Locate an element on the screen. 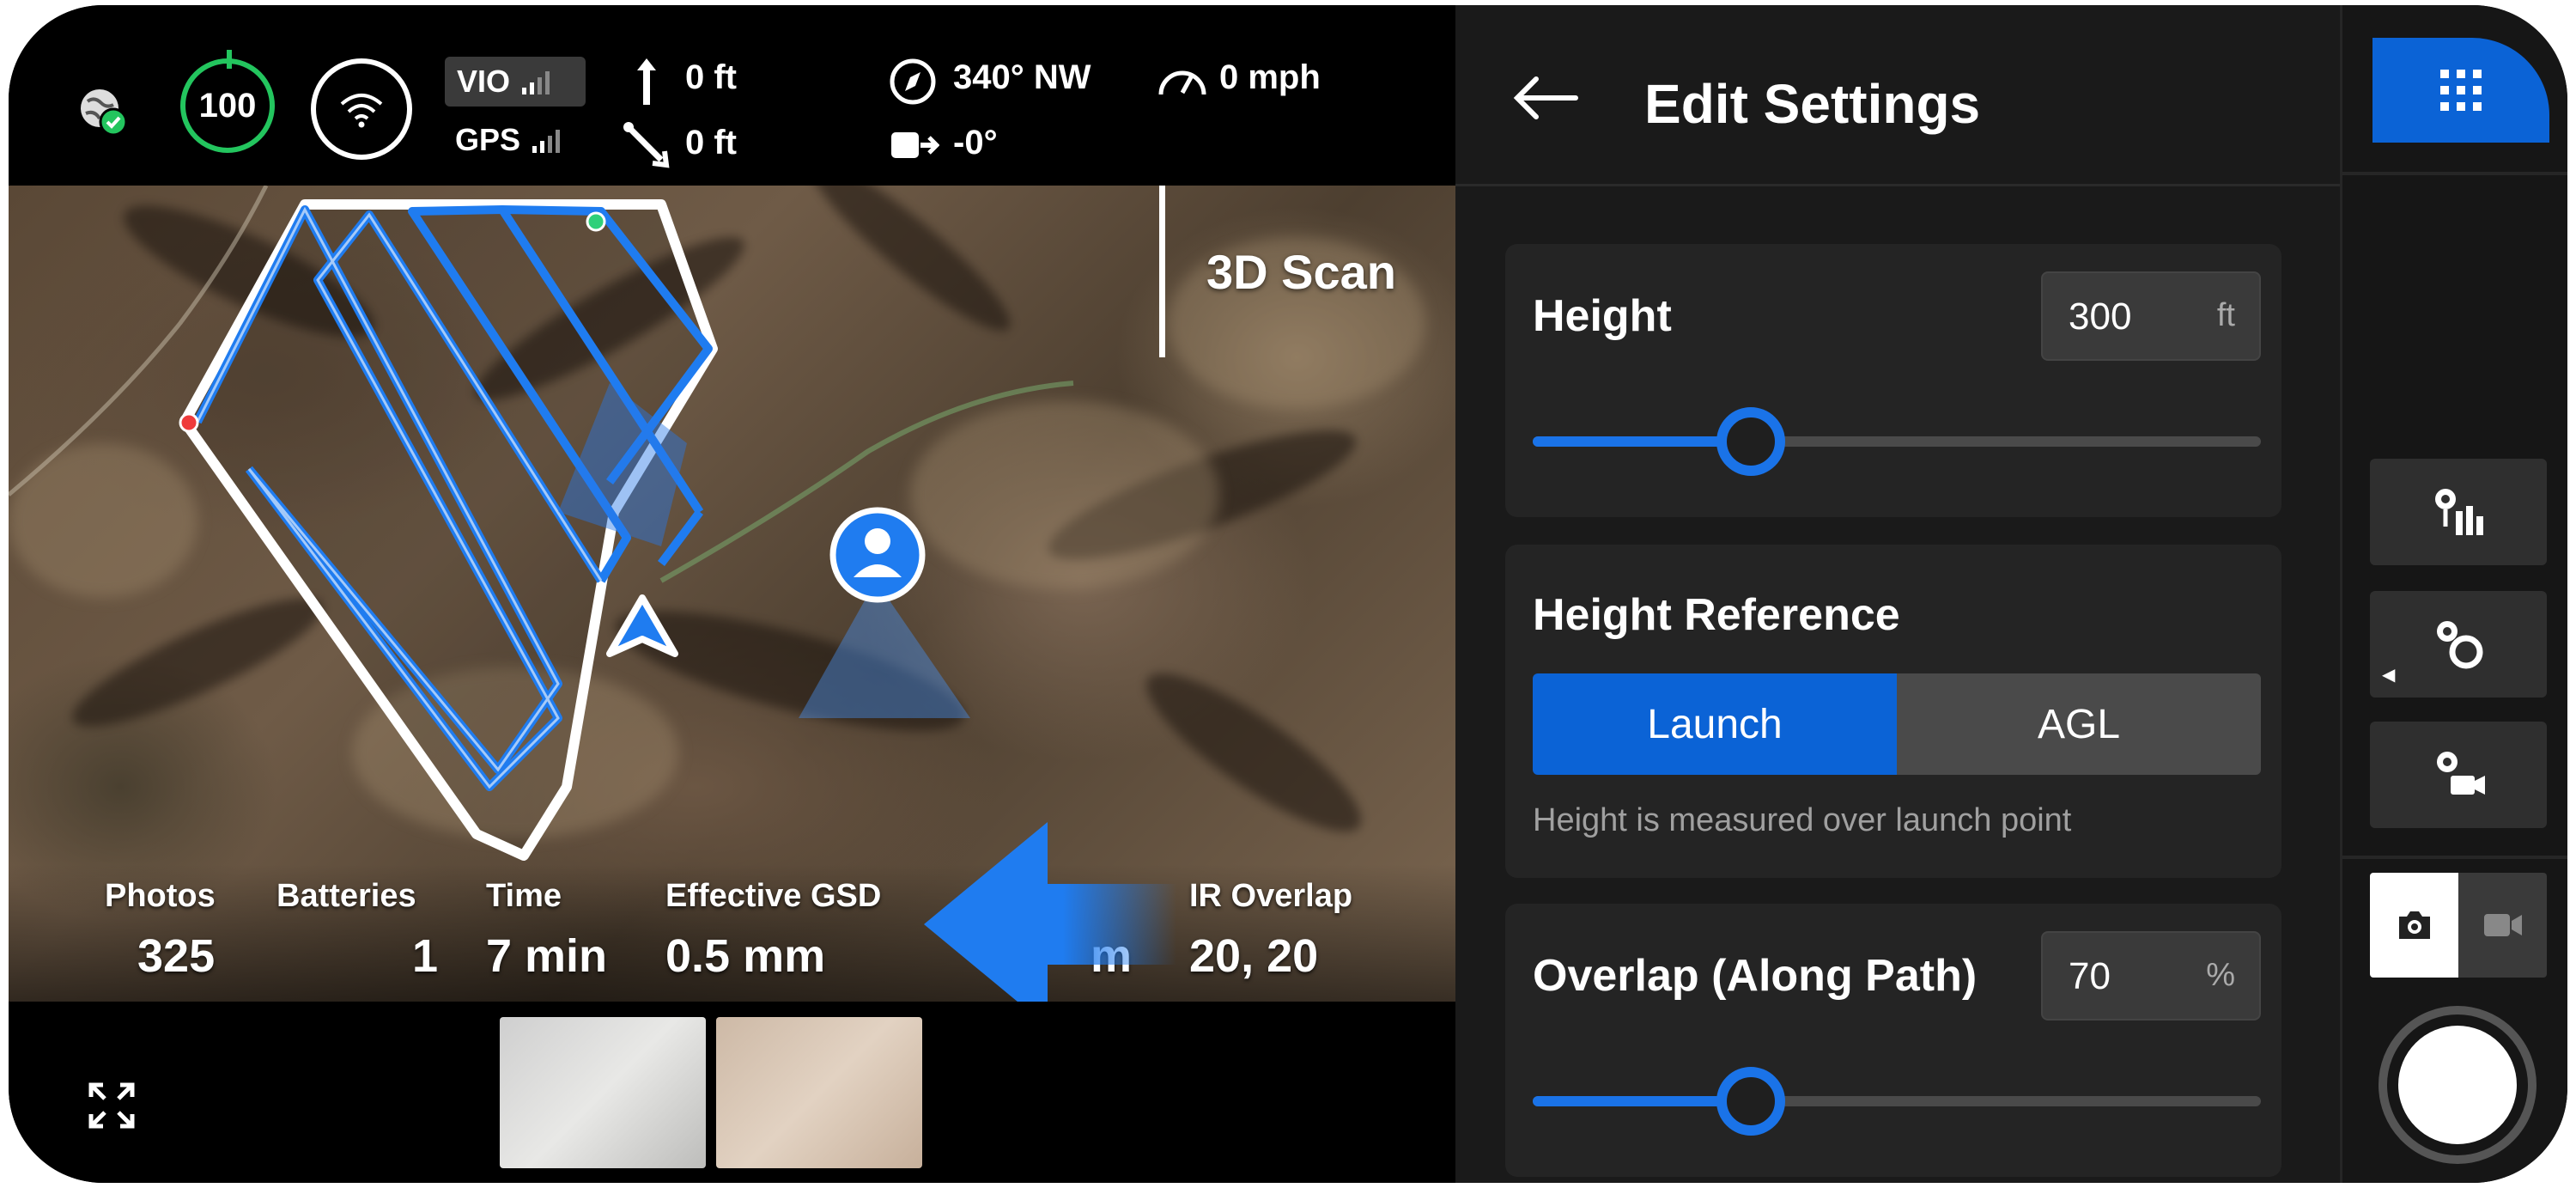  altitude-value: 0 ft is located at coordinates (711, 77).